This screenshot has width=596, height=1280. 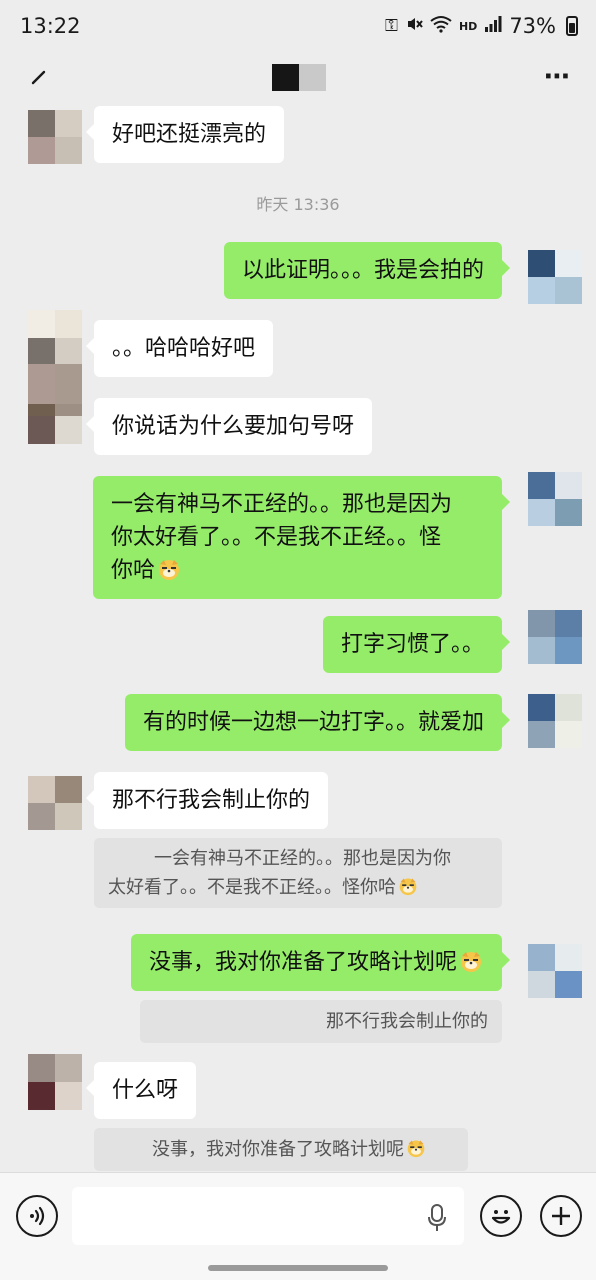 What do you see at coordinates (468, 26) in the screenshot?
I see `network-type: HD` at bounding box center [468, 26].